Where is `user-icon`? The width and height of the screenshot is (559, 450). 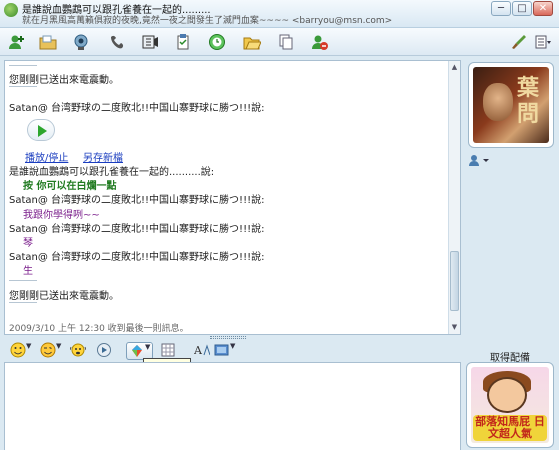 user-icon is located at coordinates (479, 160).